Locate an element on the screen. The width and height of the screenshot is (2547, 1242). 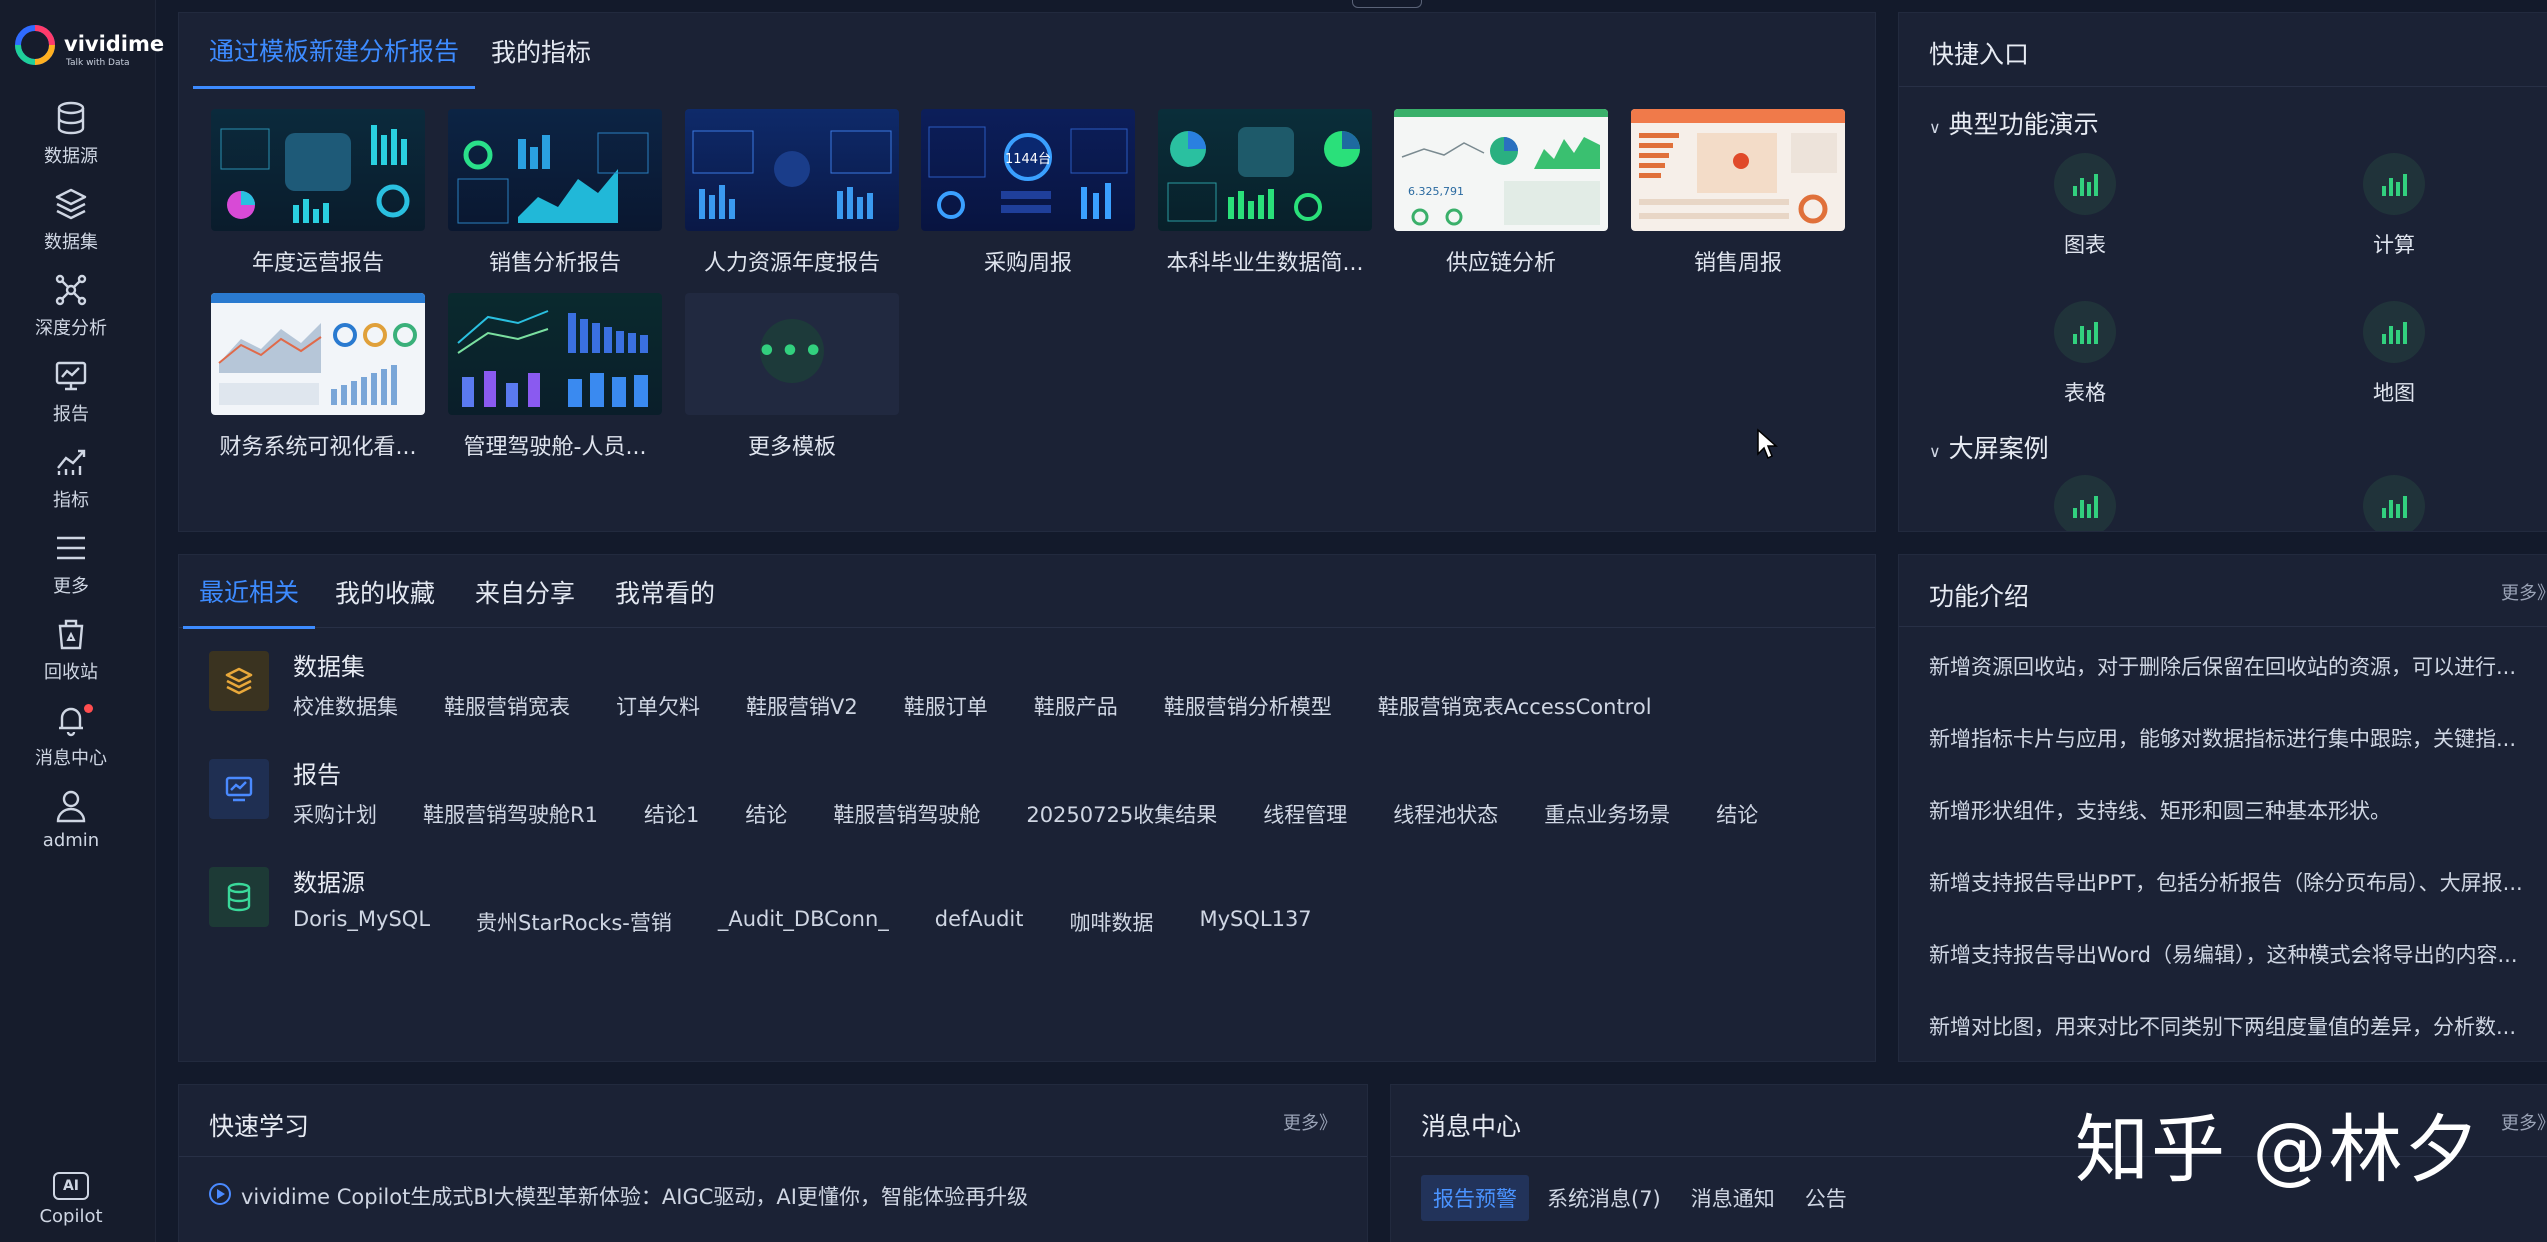
tab-shared: 来自分享 is located at coordinates (525, 592).